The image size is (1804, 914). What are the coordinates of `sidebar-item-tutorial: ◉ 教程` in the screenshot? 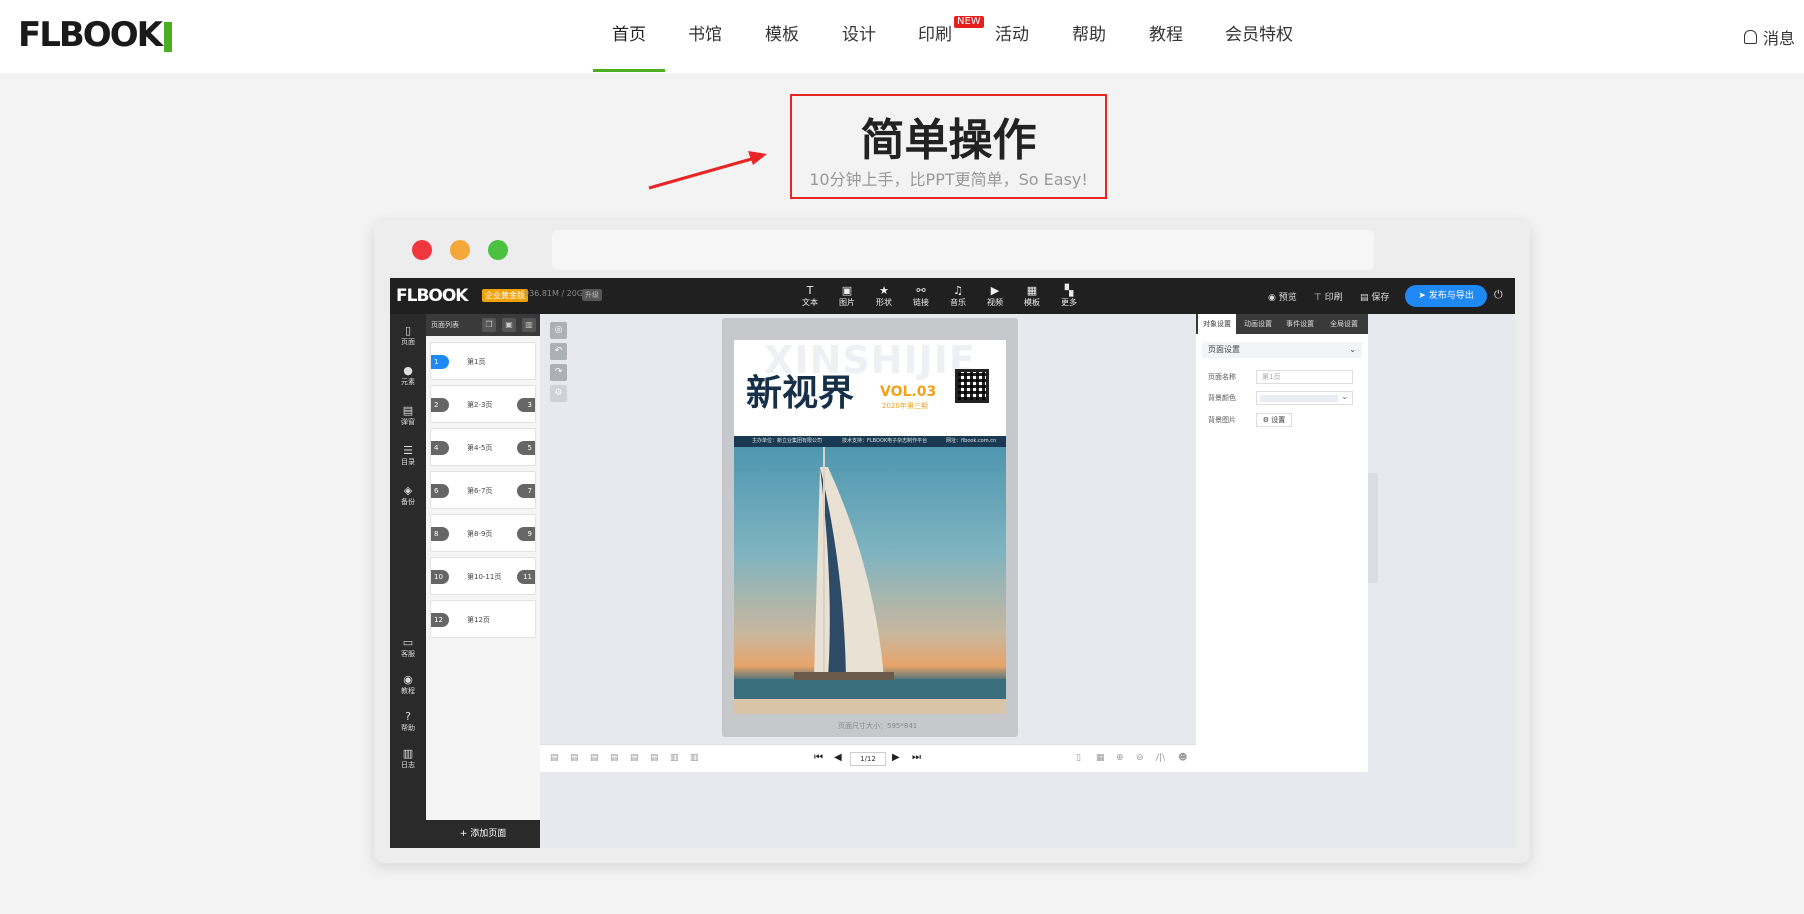 It's located at (408, 684).